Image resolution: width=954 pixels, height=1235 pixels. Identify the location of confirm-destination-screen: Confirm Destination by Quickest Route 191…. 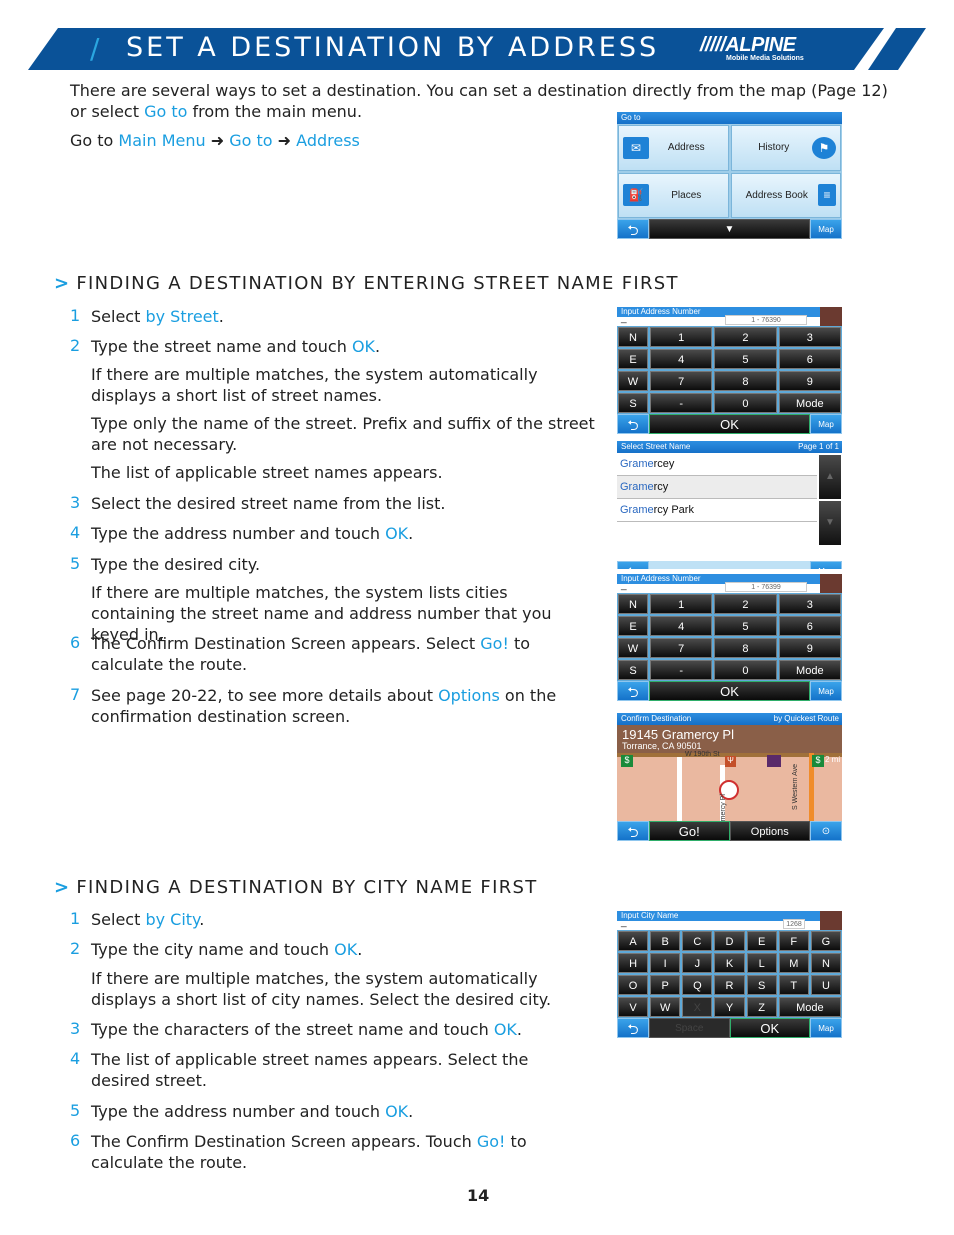
(729, 777).